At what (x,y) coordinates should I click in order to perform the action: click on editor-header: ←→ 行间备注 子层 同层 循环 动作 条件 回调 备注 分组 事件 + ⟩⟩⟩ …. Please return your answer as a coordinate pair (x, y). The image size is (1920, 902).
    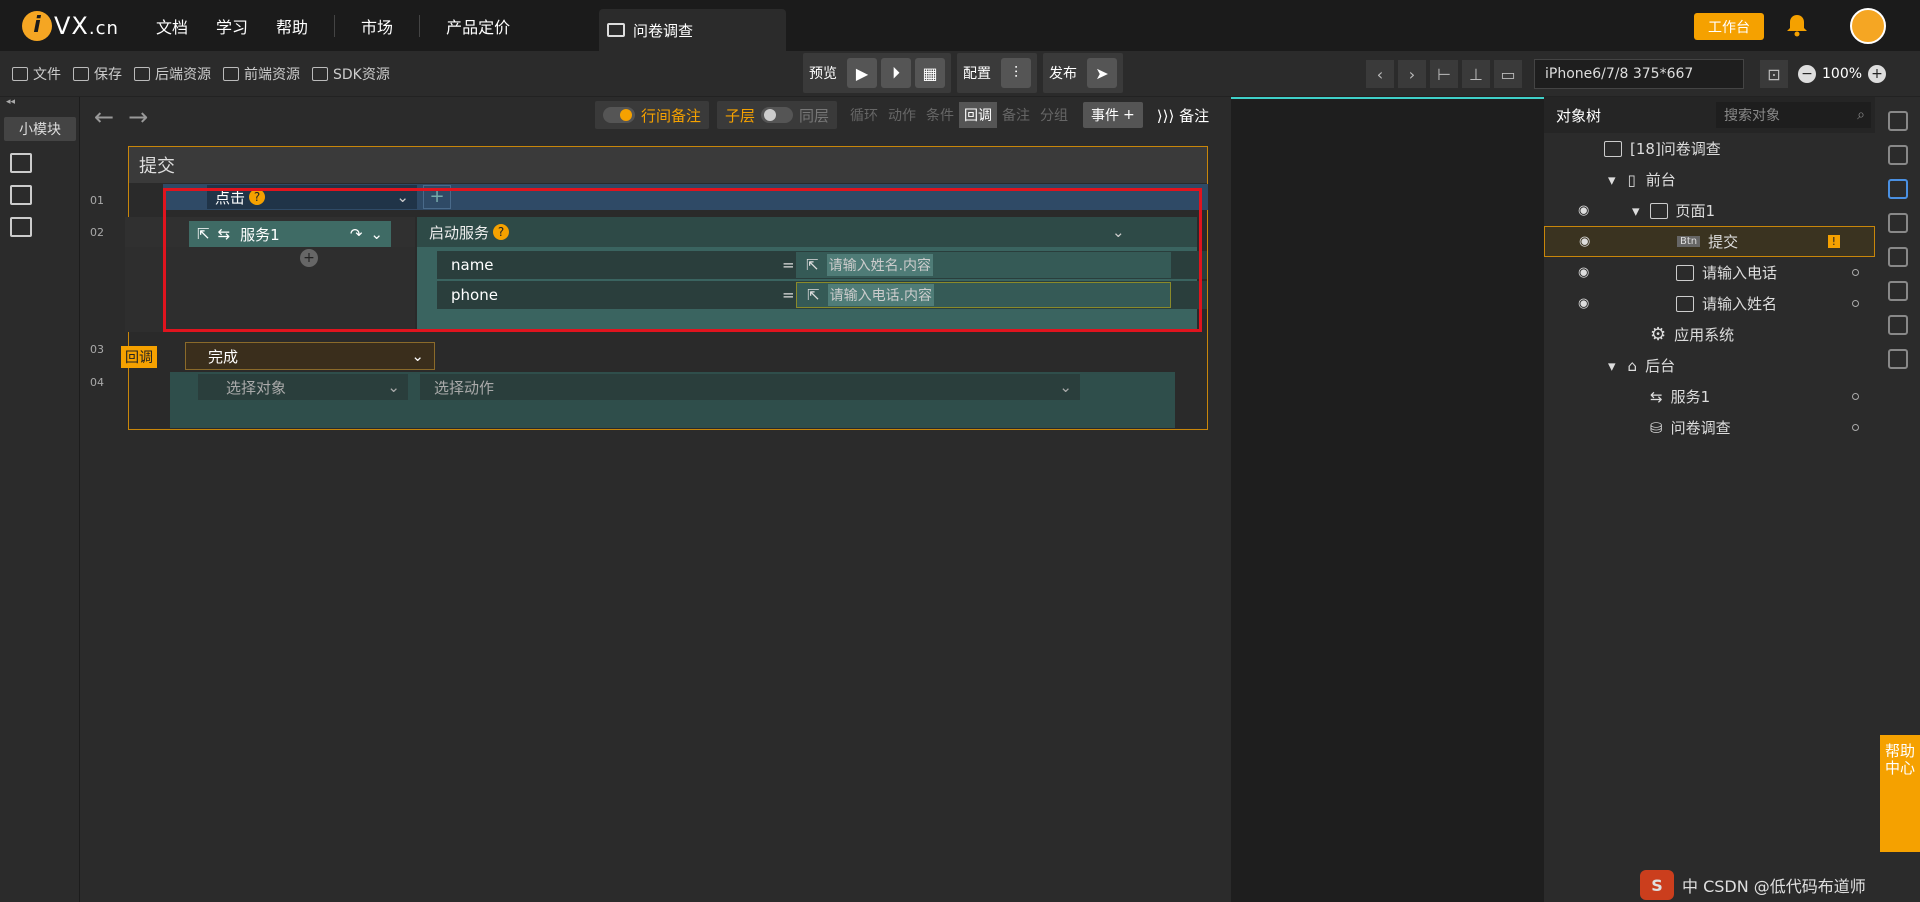
    Looking at the image, I should click on (655, 115).